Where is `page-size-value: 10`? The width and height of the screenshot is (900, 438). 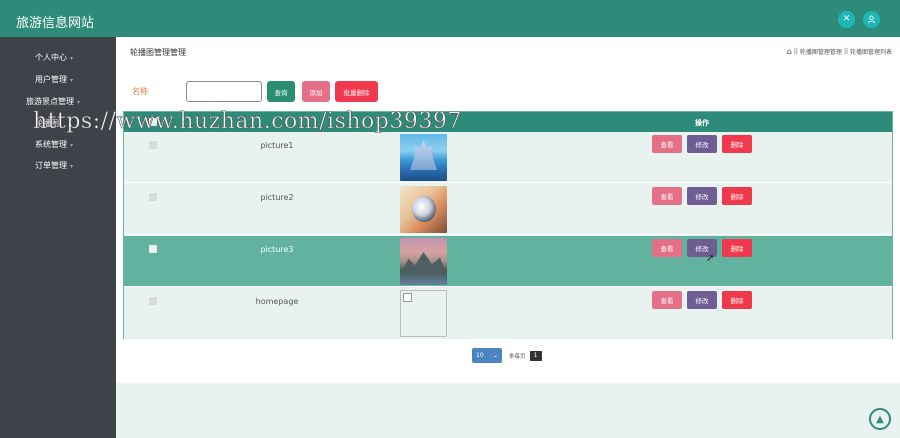 page-size-value: 10 is located at coordinates (480, 355).